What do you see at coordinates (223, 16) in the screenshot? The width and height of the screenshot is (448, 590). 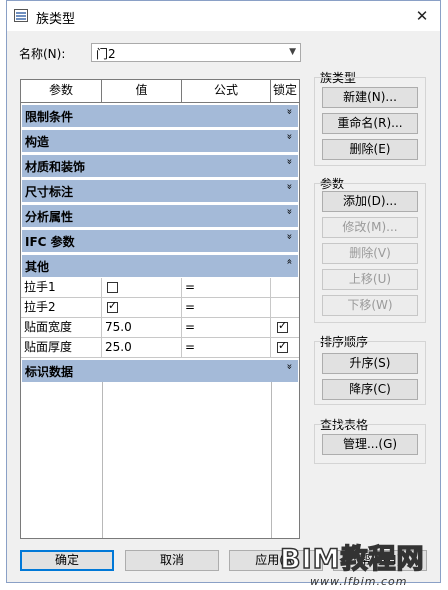 I see `title-bar: 族类型 ✕` at bounding box center [223, 16].